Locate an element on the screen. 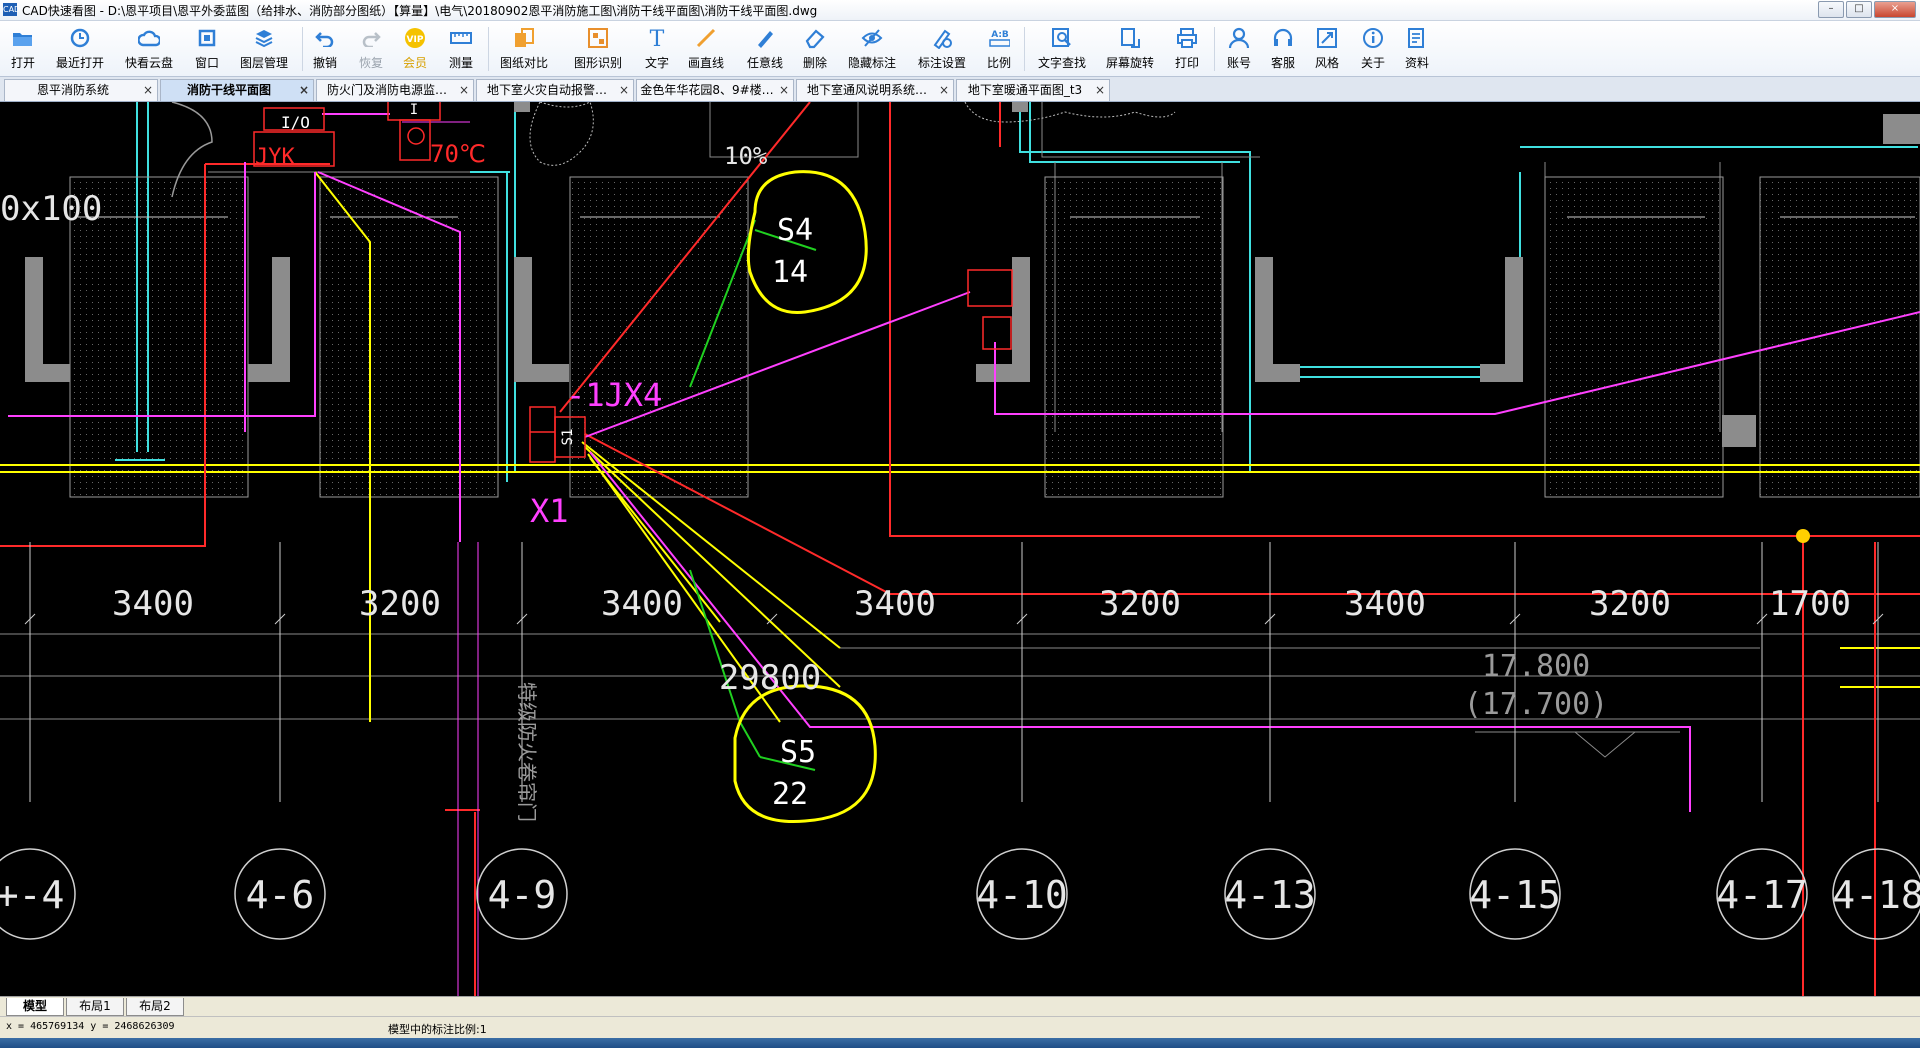 The width and height of the screenshot is (1920, 1048). s1-label: S1 is located at coordinates (568, 437).